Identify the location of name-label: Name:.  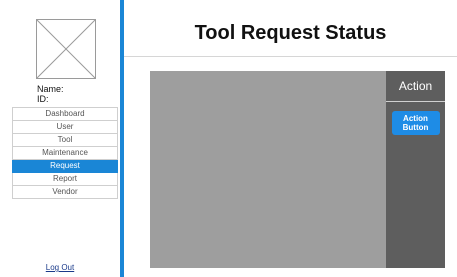
(50, 89).